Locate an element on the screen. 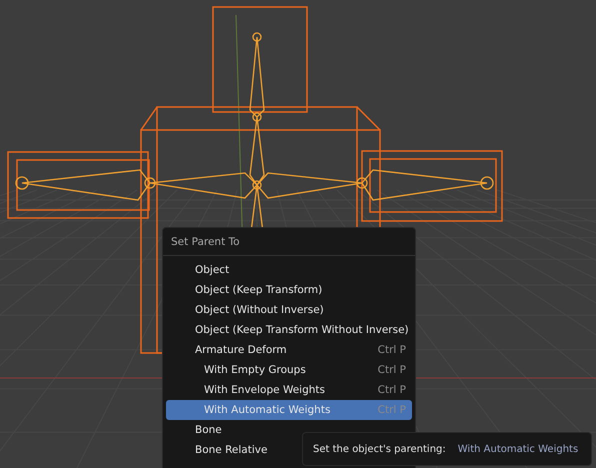 Image resolution: width=596 pixels, height=468 pixels. menu-item: Object is located at coordinates (289, 270).